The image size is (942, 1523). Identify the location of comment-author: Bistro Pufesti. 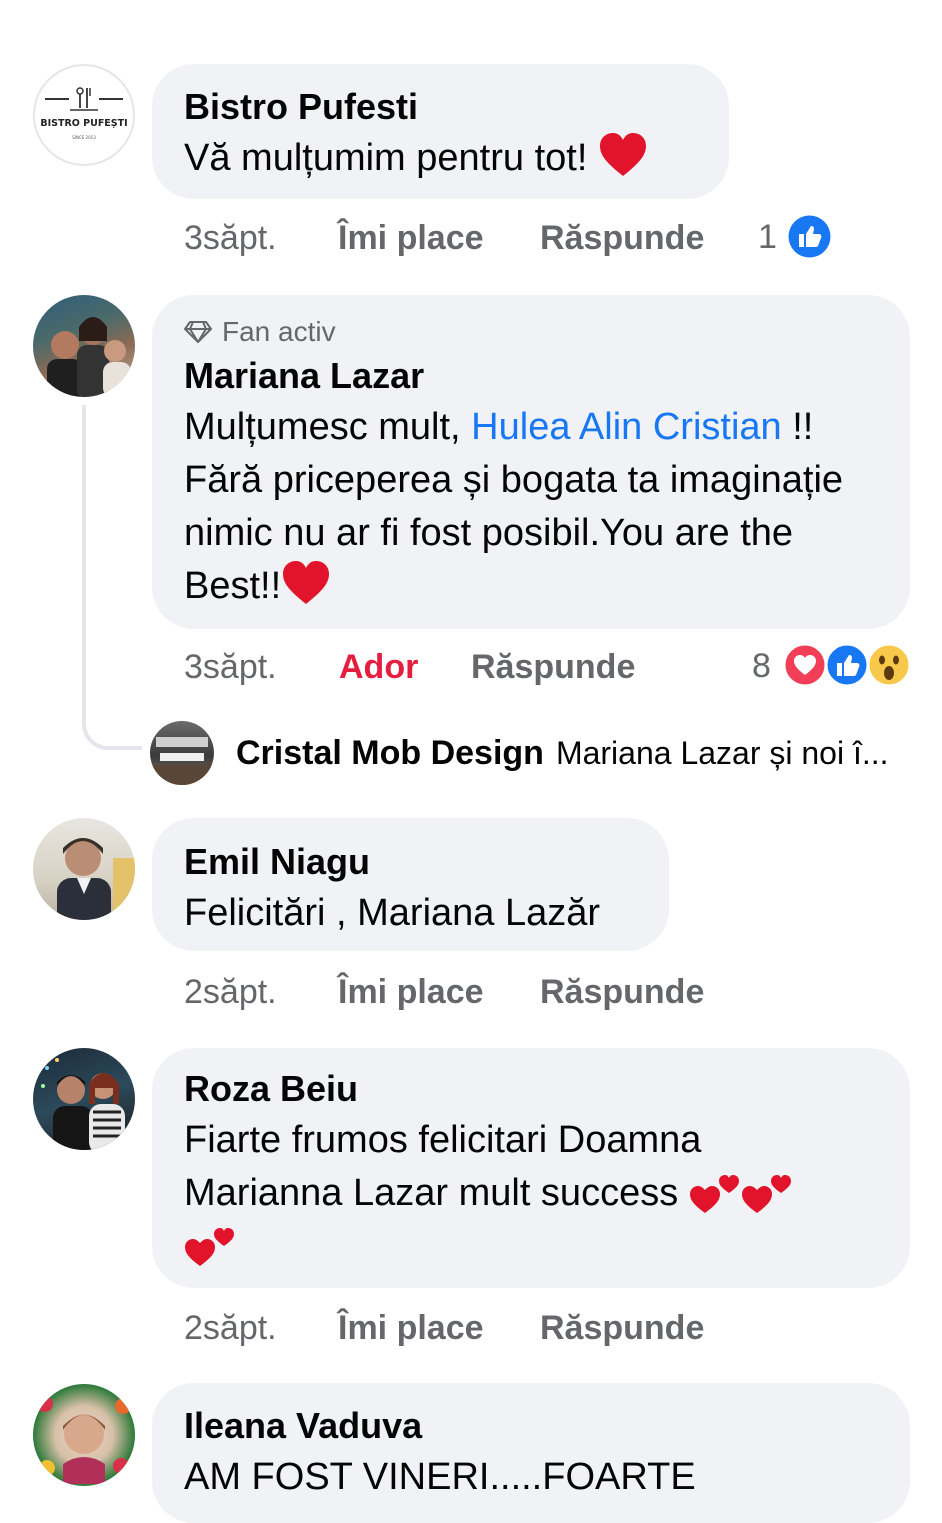
(440, 107).